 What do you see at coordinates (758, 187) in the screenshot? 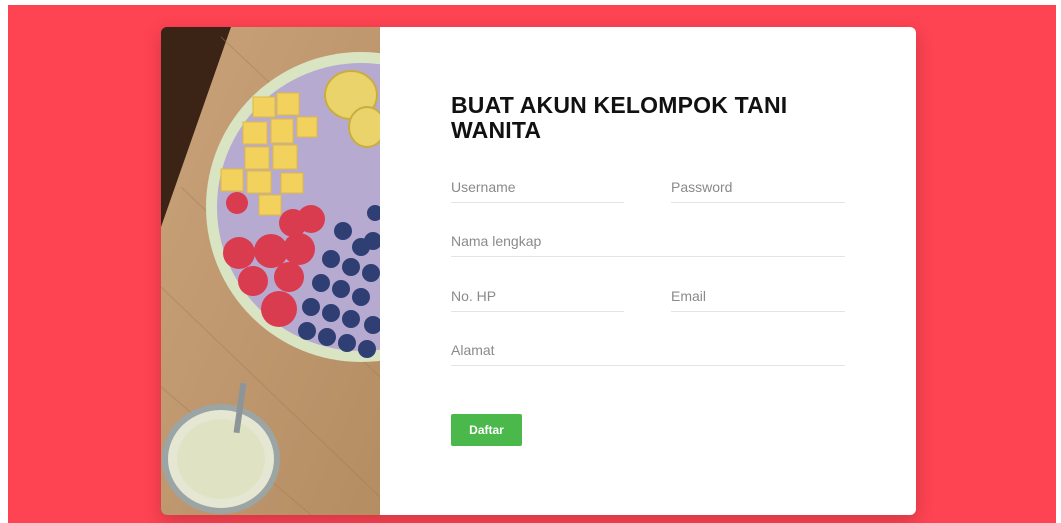
I see `password-input` at bounding box center [758, 187].